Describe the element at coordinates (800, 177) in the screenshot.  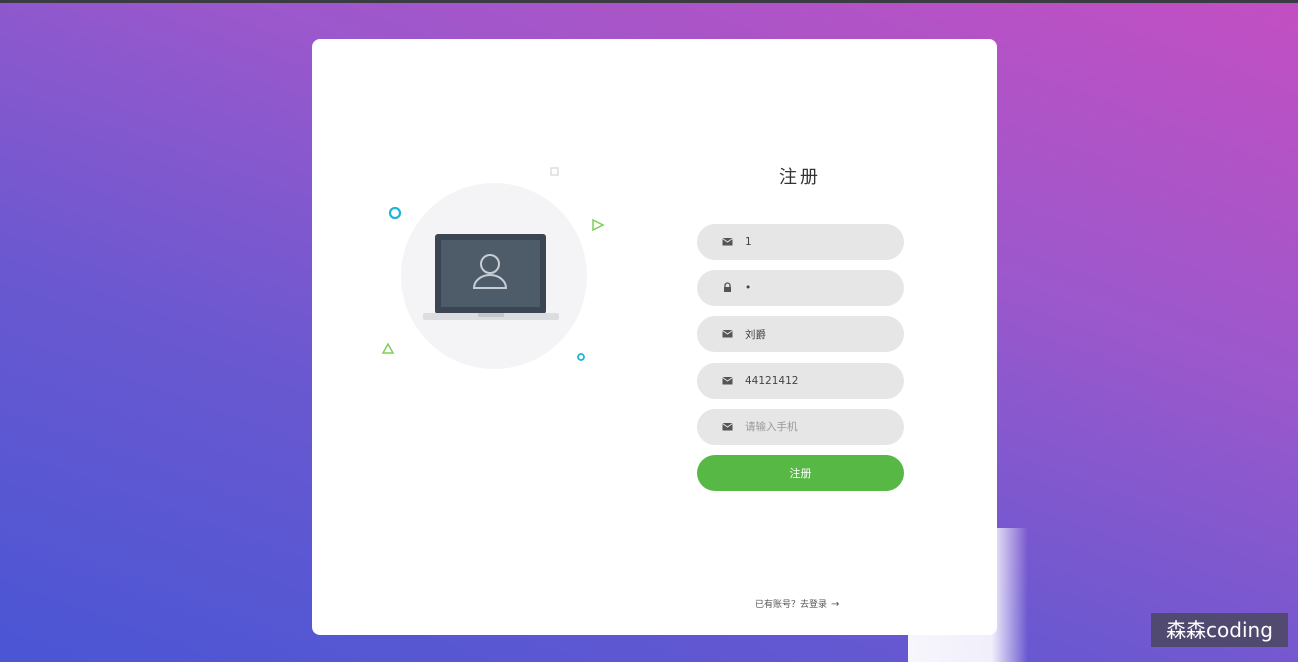
I see `form-title: 注册` at that location.